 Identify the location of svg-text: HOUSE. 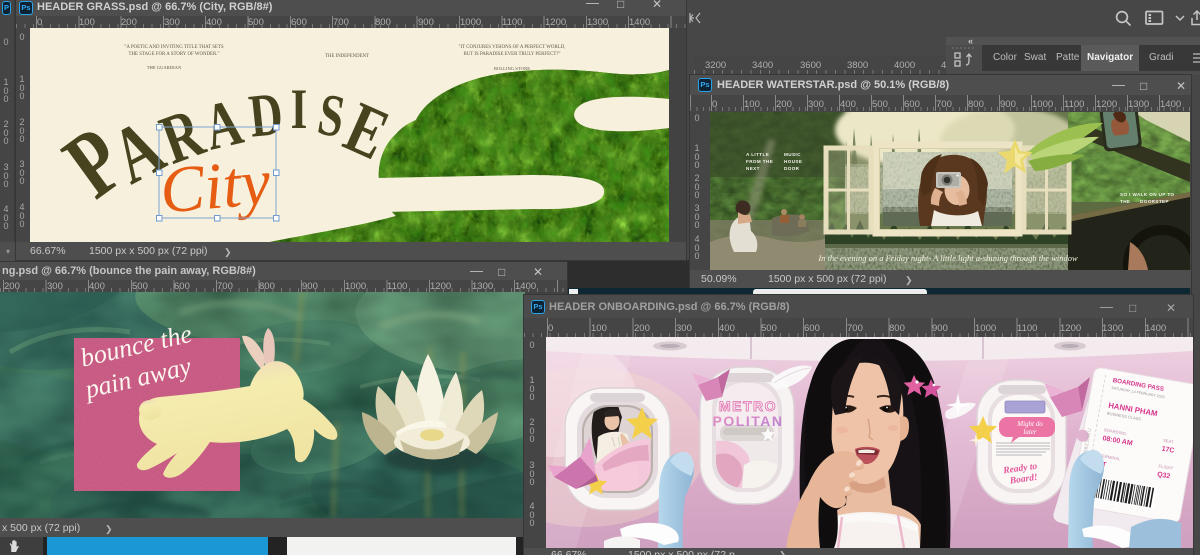
(793, 161).